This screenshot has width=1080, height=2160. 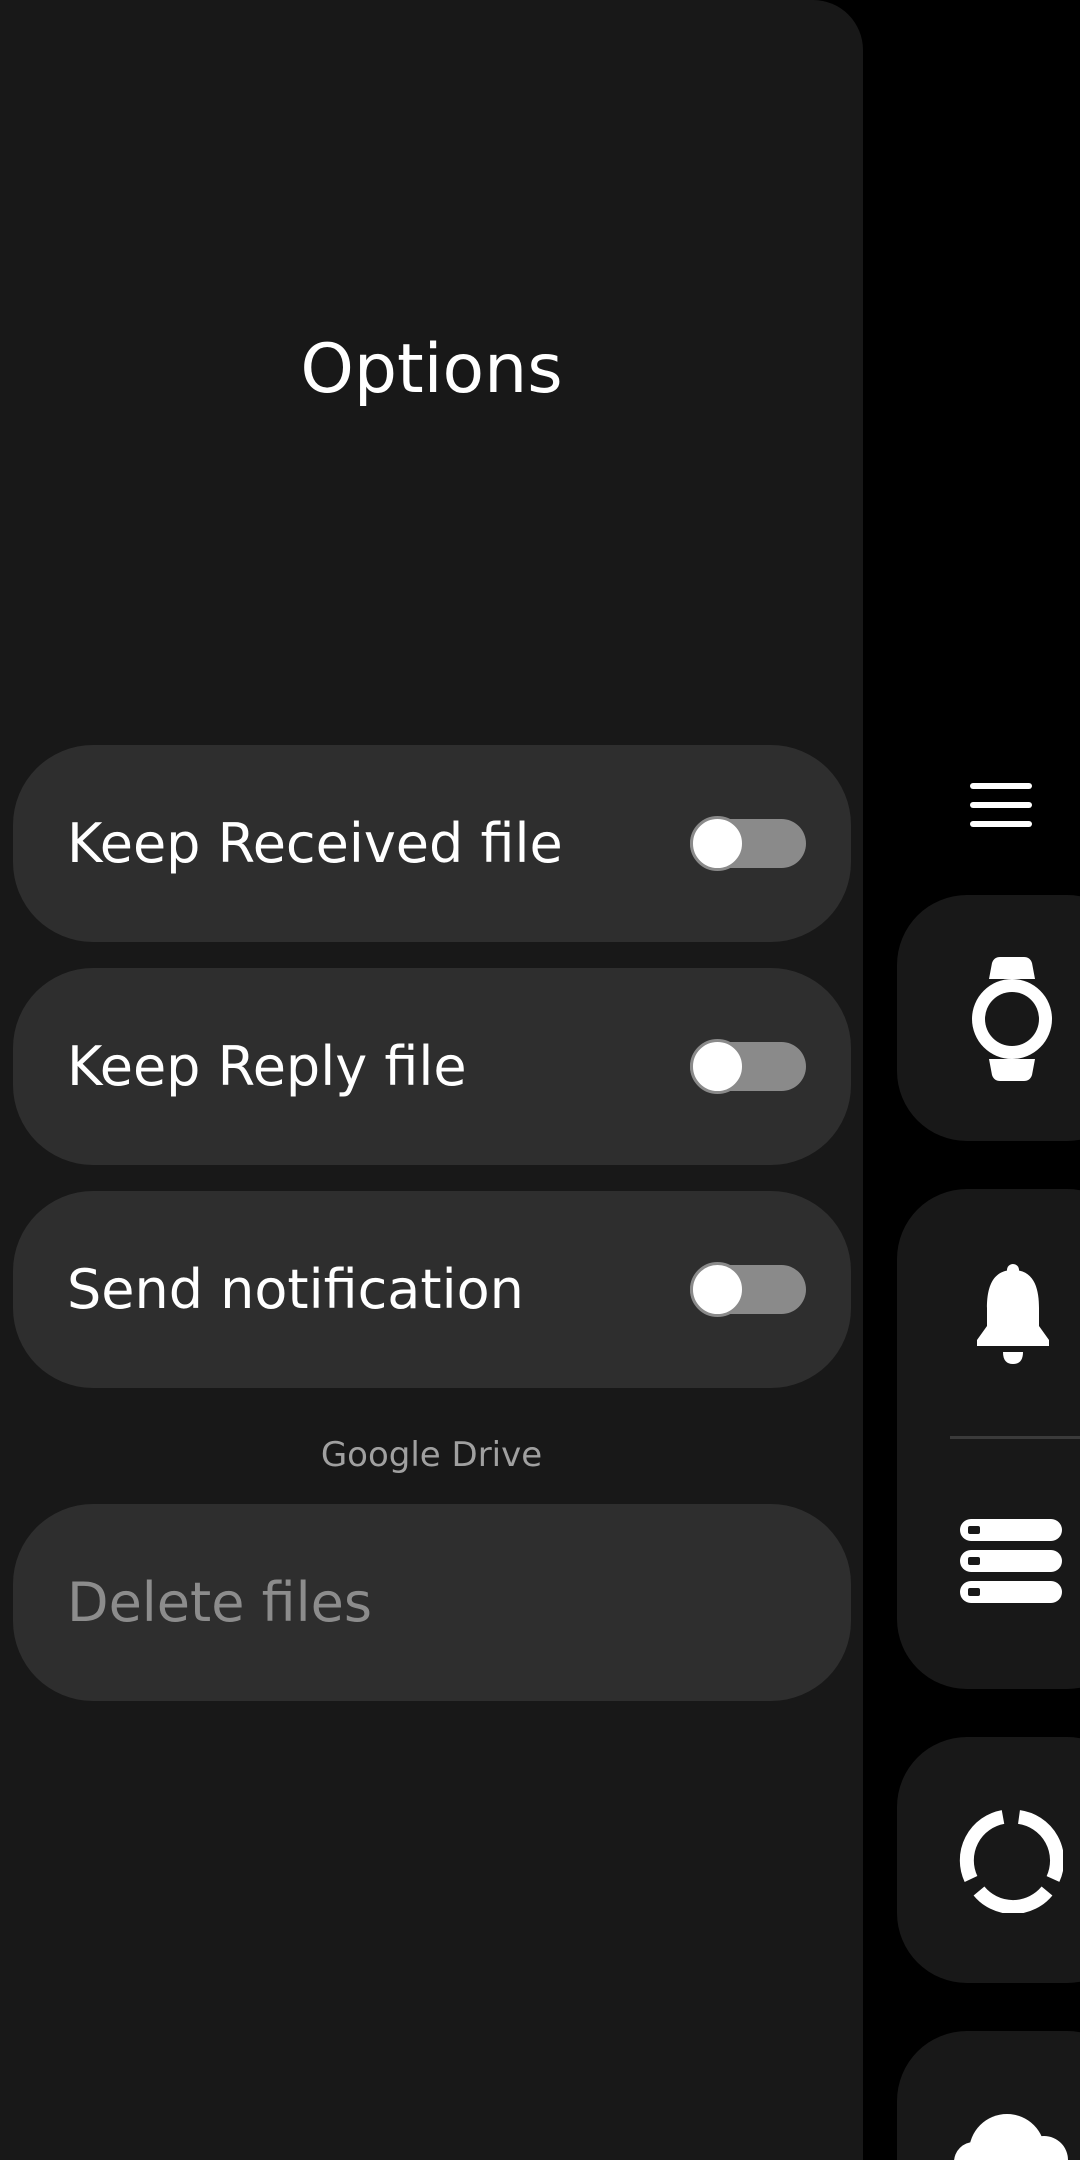 What do you see at coordinates (219, 1602) in the screenshot?
I see `delete-files-label: Delete files` at bounding box center [219, 1602].